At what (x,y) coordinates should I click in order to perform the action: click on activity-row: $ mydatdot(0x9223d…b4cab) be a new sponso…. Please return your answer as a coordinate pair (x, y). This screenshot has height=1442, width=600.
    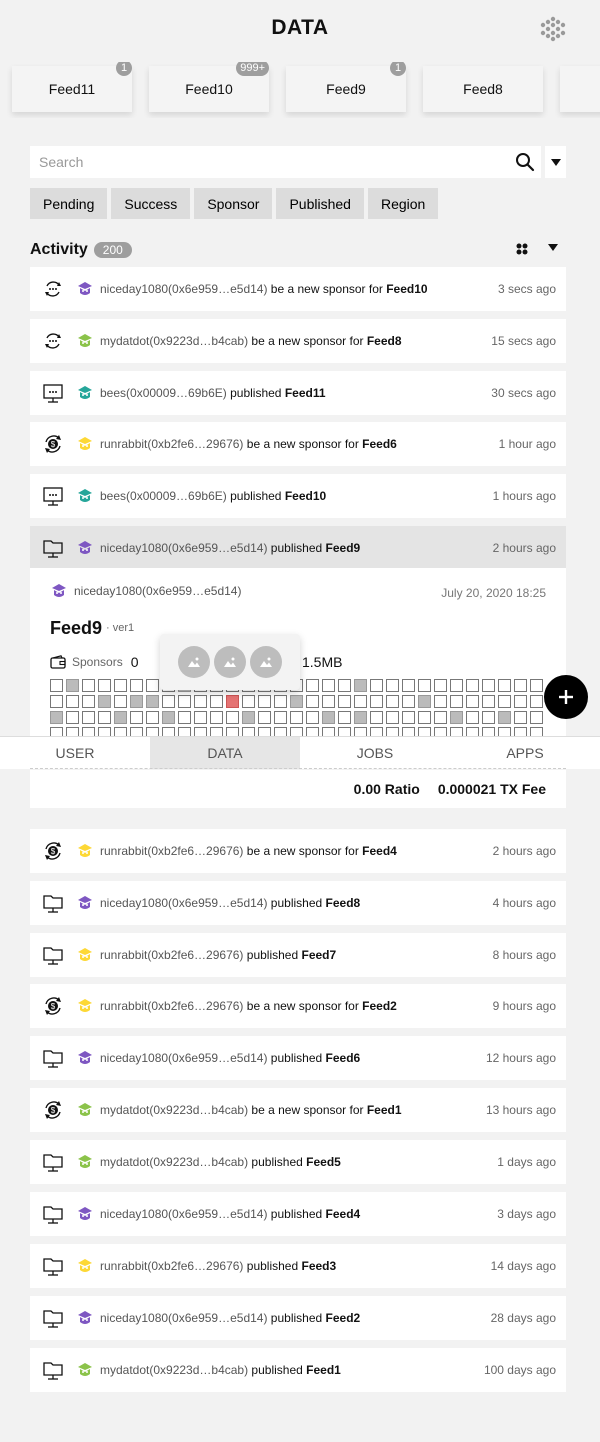
    Looking at the image, I should click on (298, 1110).